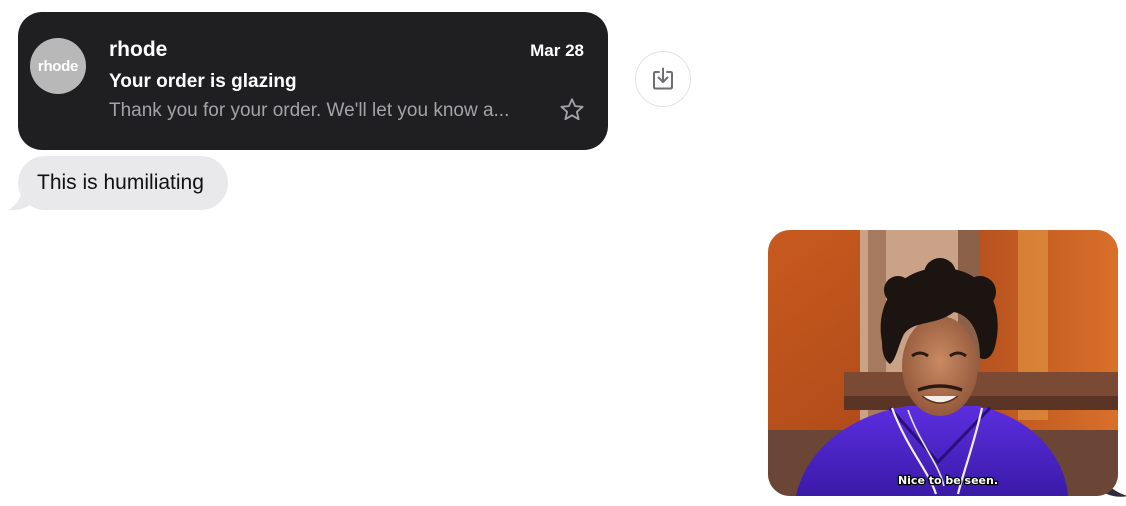 The width and height of the screenshot is (1126, 506). What do you see at coordinates (203, 81) in the screenshot?
I see `email-subject: Your order is glazing` at bounding box center [203, 81].